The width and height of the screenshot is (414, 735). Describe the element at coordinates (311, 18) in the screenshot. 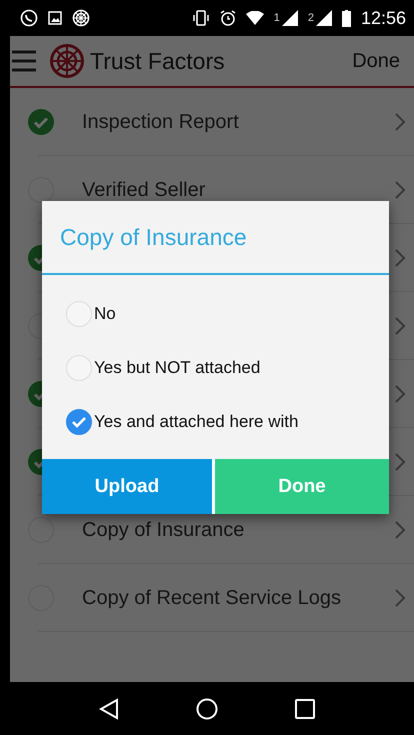

I see `sim-number: 2` at that location.